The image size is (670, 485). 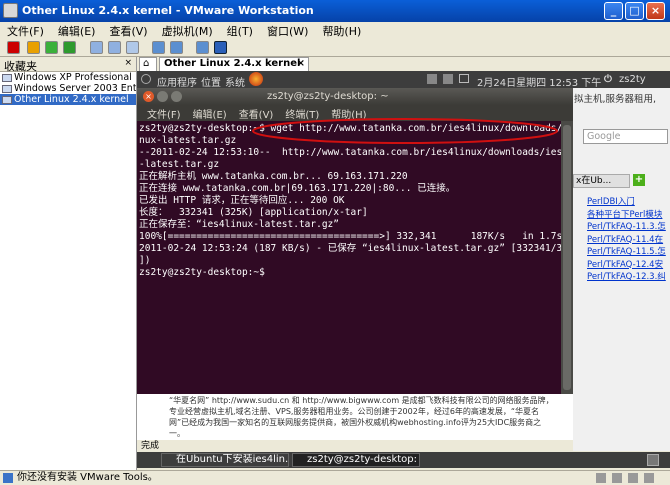 What do you see at coordinates (235, 81) in the screenshot?
I see `menu-system: 系统` at bounding box center [235, 81].